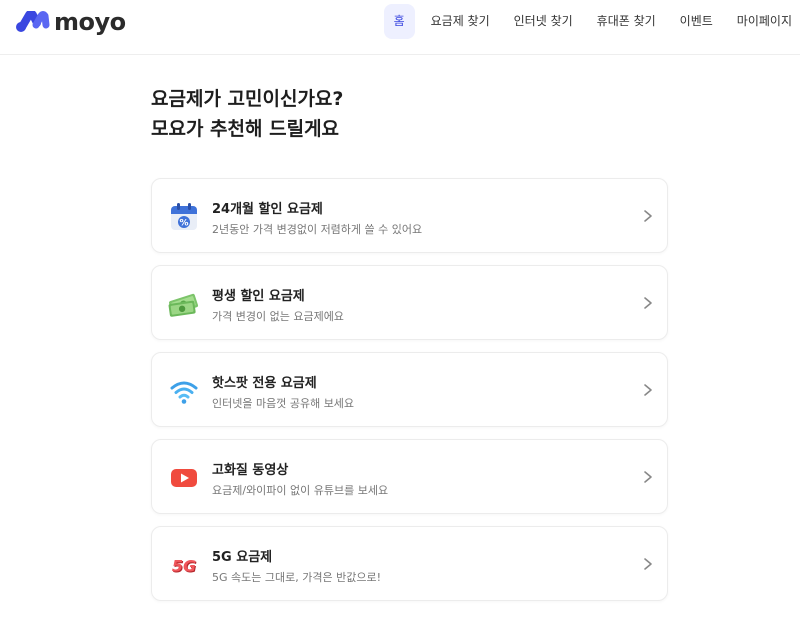 This screenshot has height=618, width=800. I want to click on moyo-logo: moyo, so click(71, 22).